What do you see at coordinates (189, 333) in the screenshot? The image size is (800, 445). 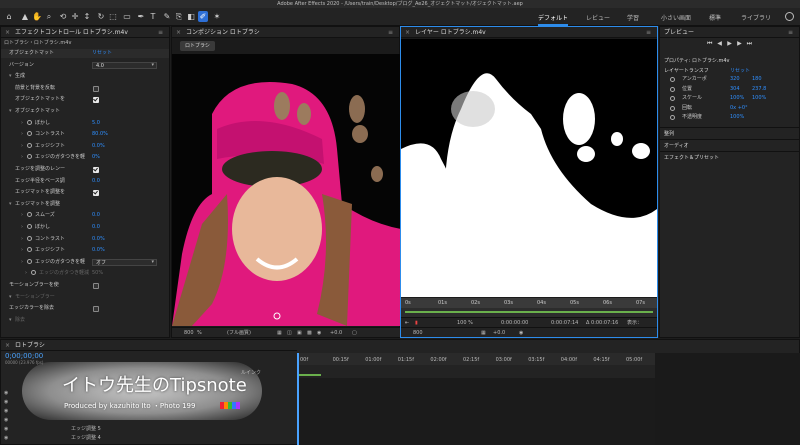 I see `comp-zoom-value: 800` at bounding box center [189, 333].